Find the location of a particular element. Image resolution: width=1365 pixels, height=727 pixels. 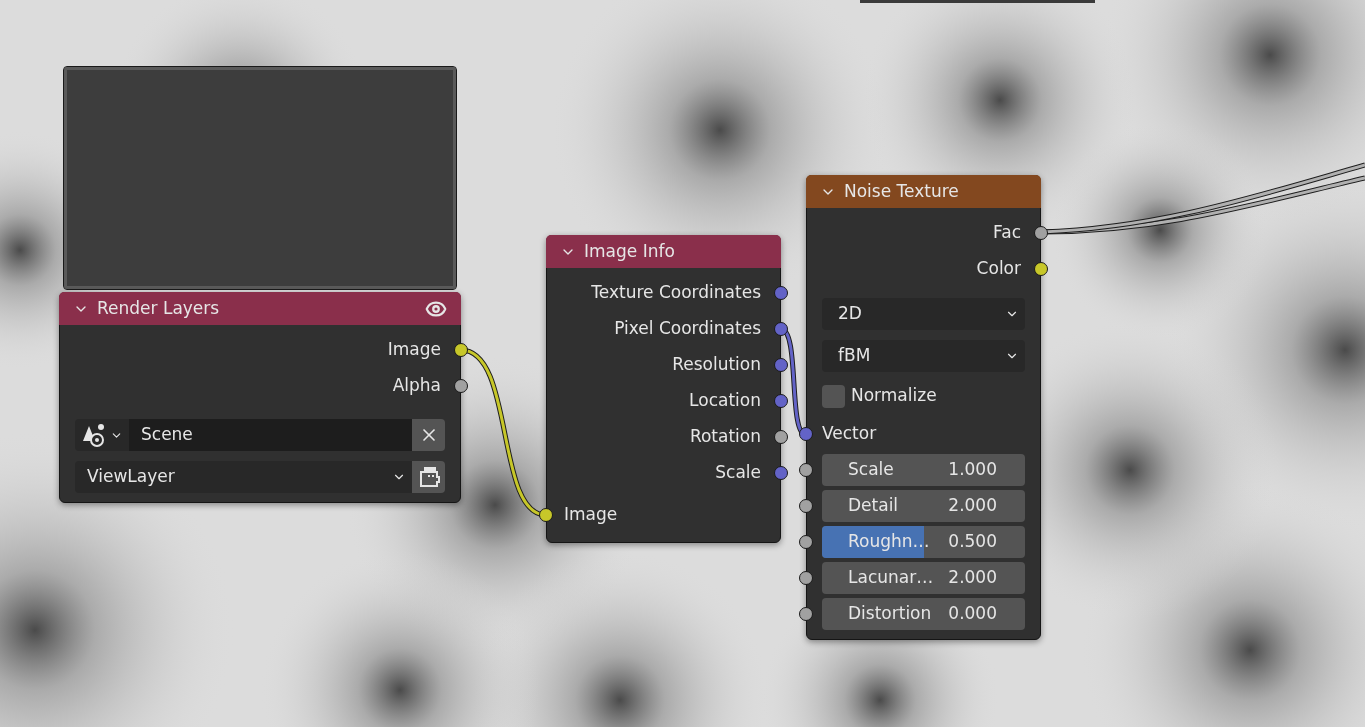

node-header: Noise Texture is located at coordinates (923, 191).